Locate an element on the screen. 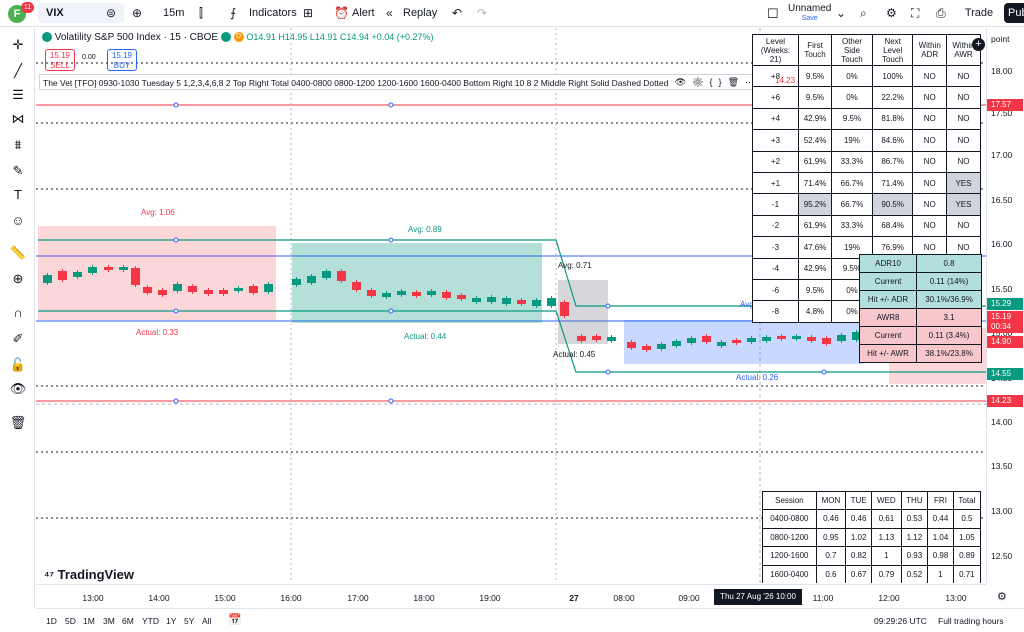 This screenshot has height=632, width=1024. emoji-icon: ☺ is located at coordinates (18, 221).